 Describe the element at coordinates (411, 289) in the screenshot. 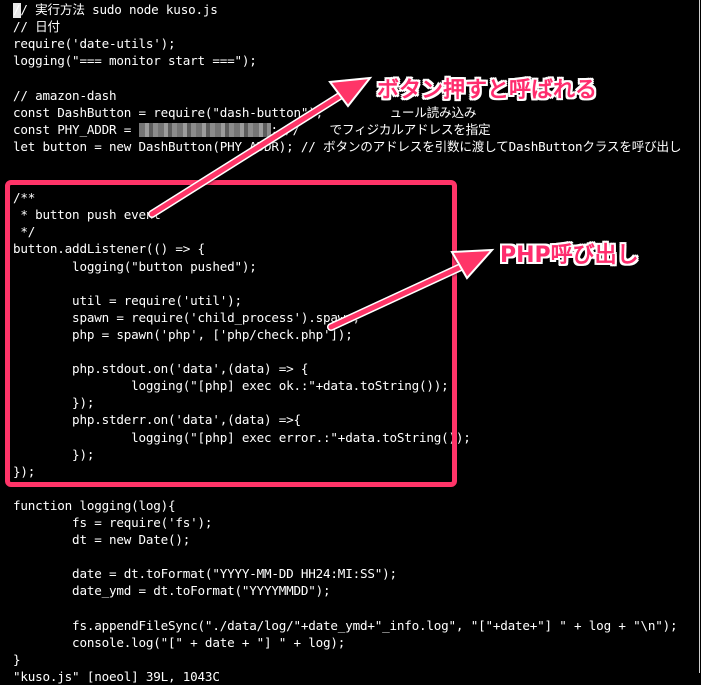

I see `arrow-to-php-callout` at that location.